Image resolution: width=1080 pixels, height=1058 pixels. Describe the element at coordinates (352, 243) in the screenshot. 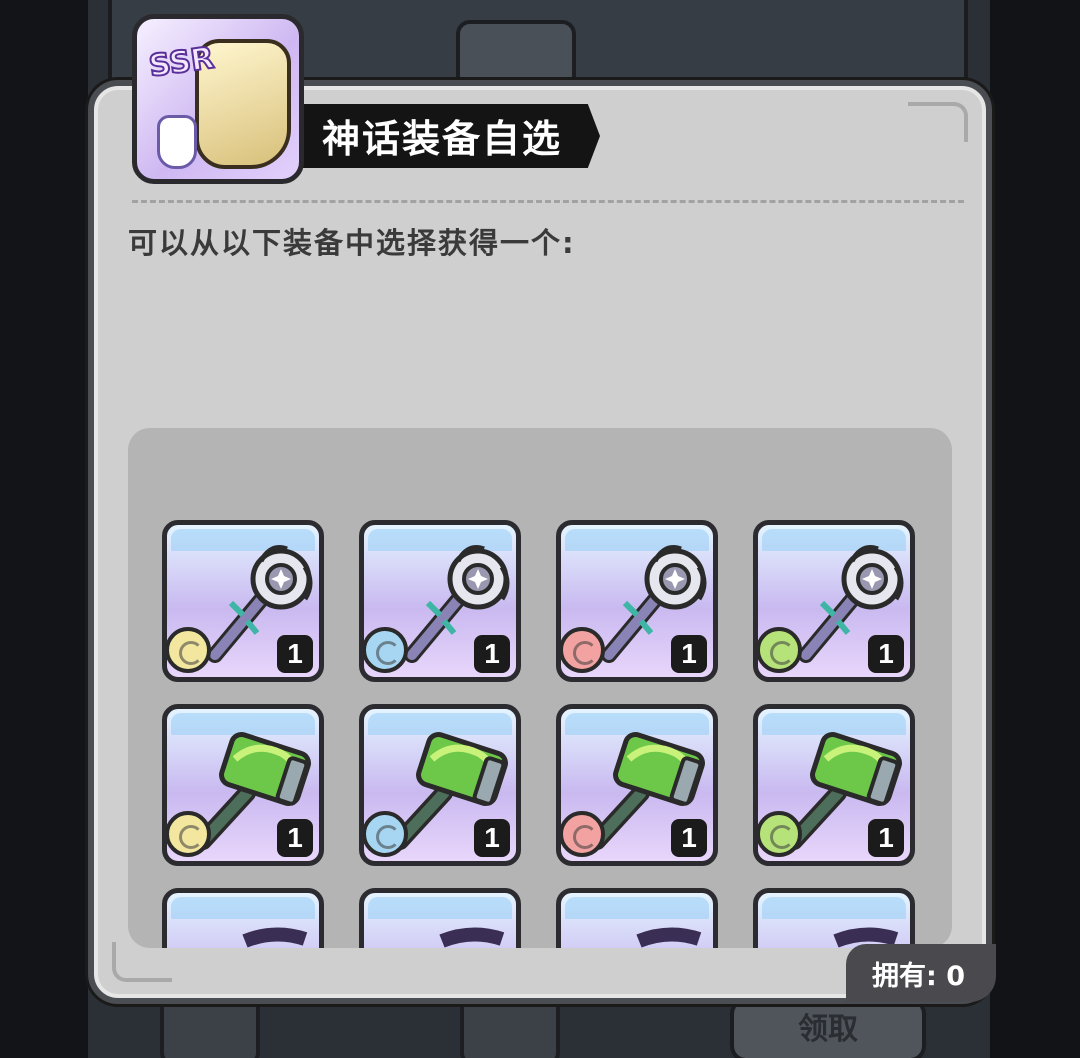

I see `description-text: 可以从以下装备中选择获得一个:` at that location.